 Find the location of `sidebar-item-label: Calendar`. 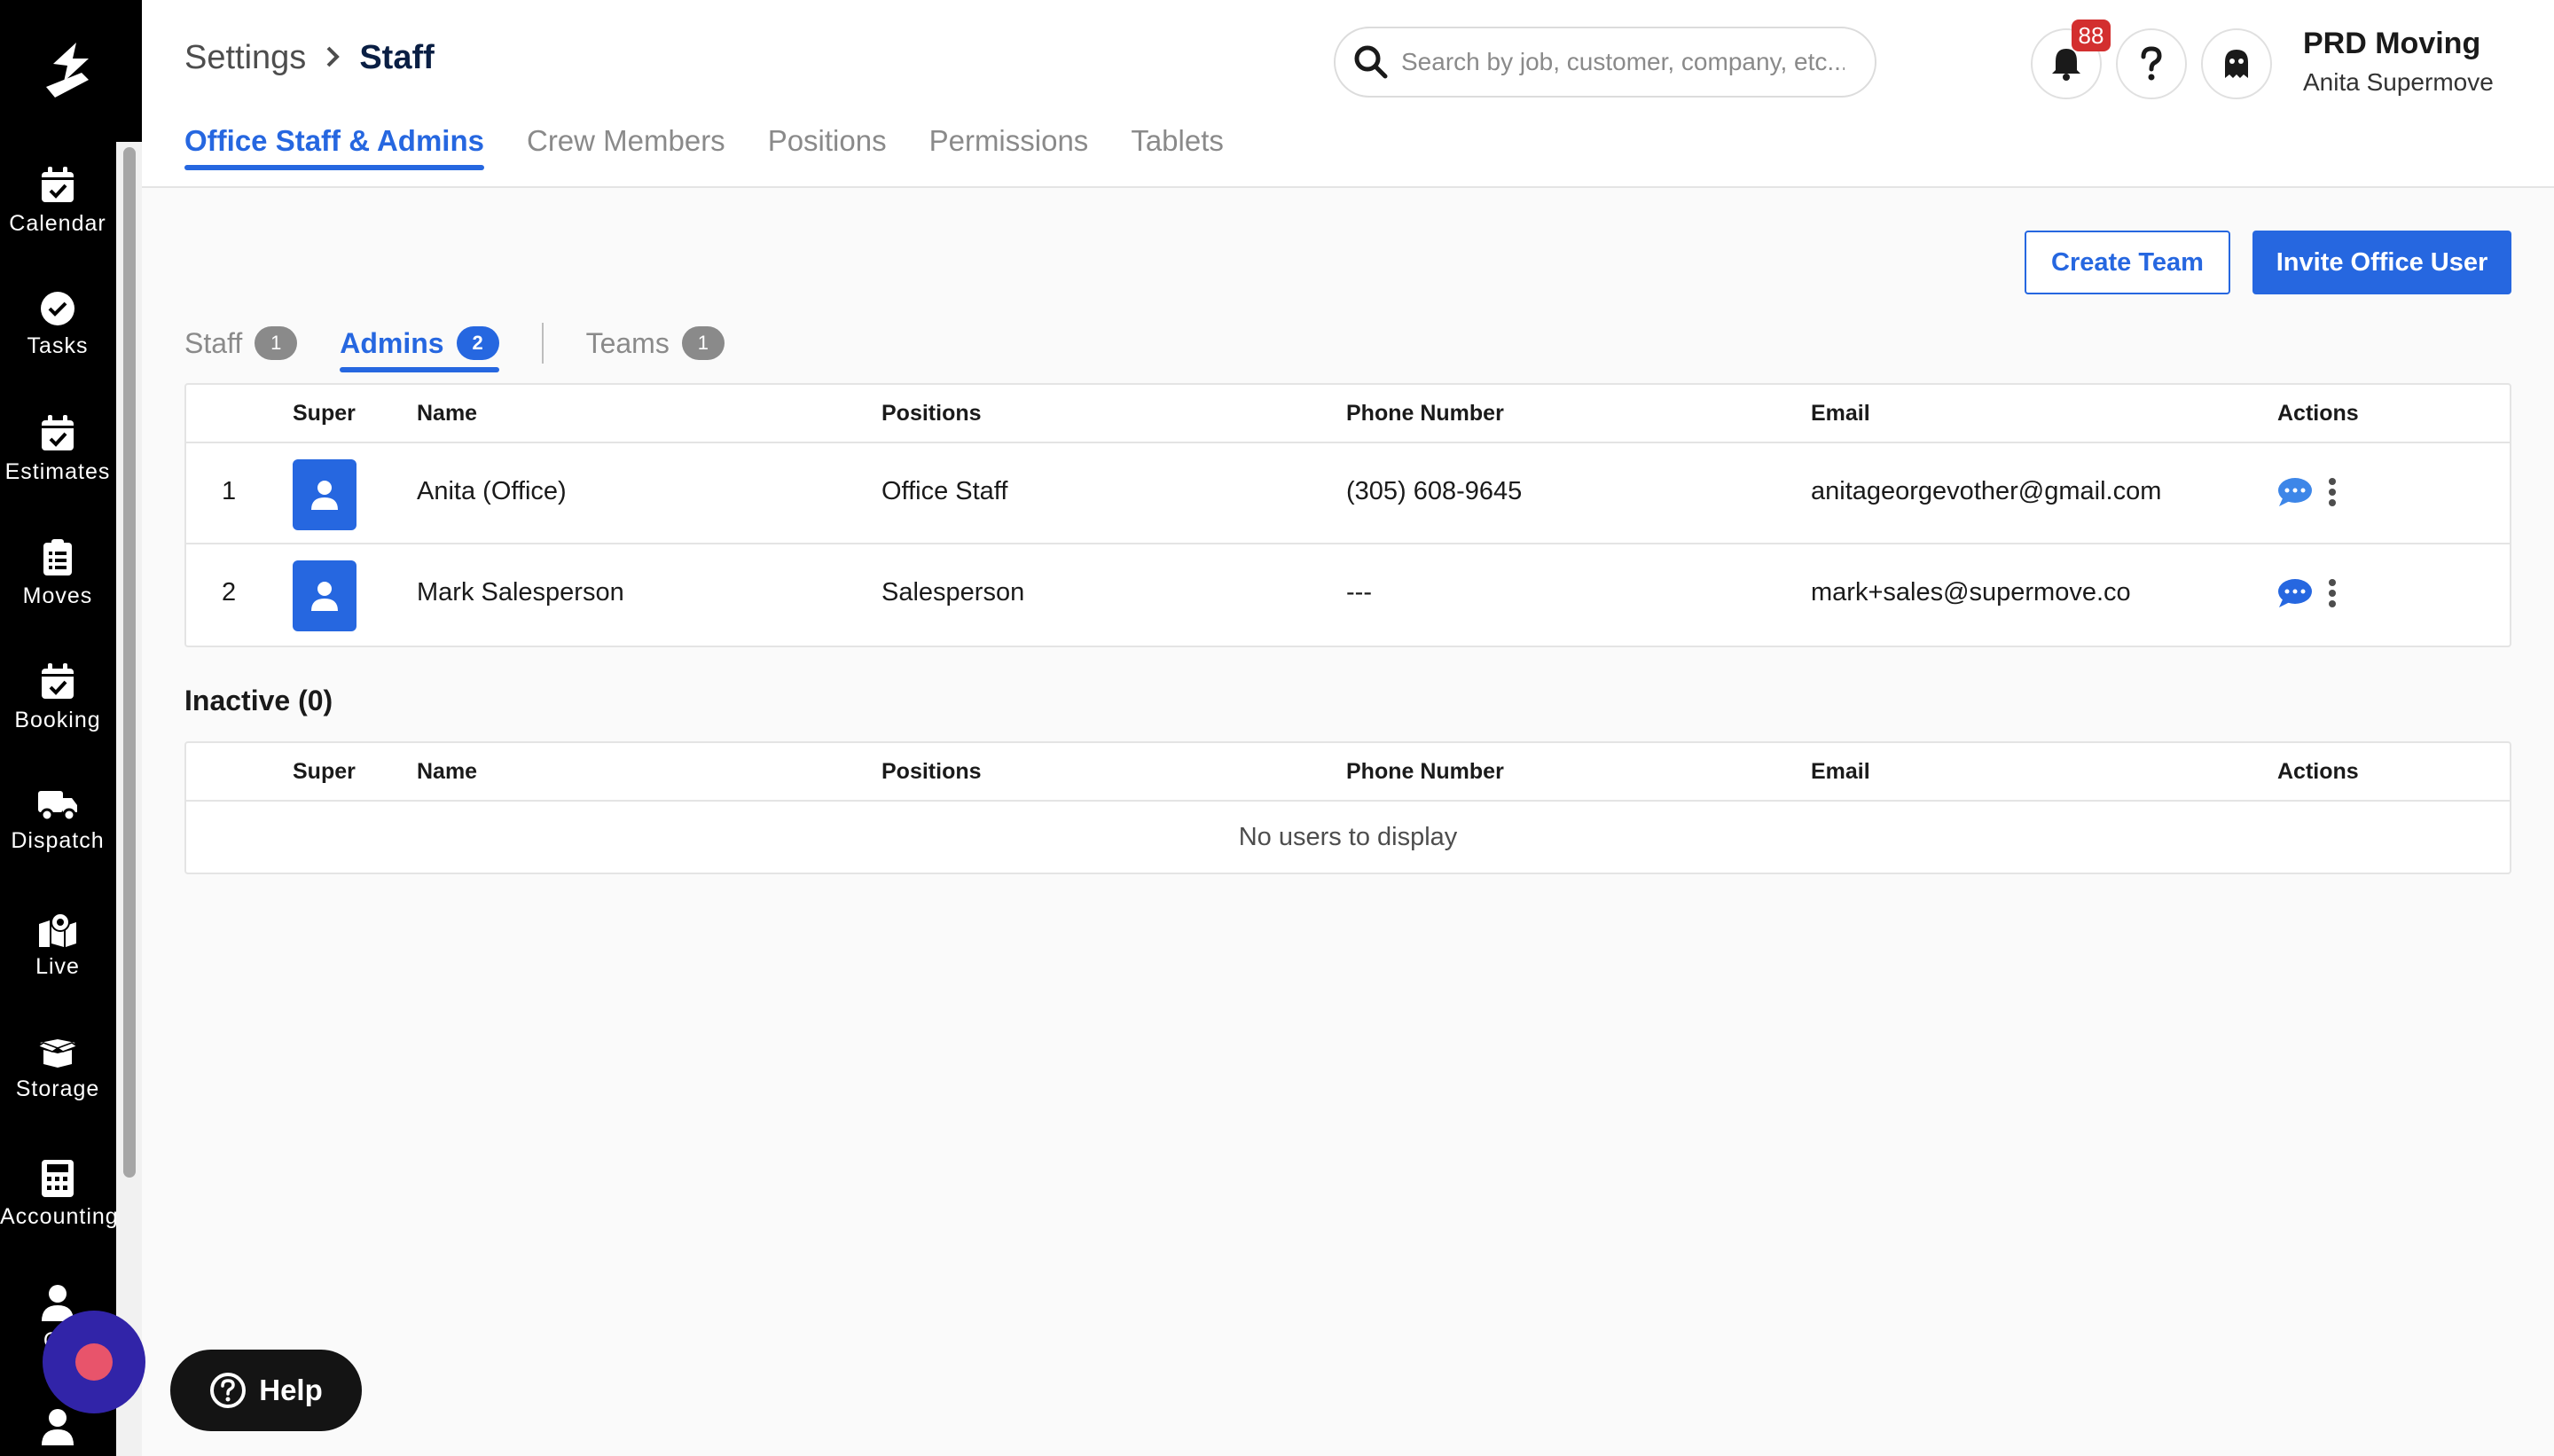

sidebar-item-label: Calendar is located at coordinates (57, 223).